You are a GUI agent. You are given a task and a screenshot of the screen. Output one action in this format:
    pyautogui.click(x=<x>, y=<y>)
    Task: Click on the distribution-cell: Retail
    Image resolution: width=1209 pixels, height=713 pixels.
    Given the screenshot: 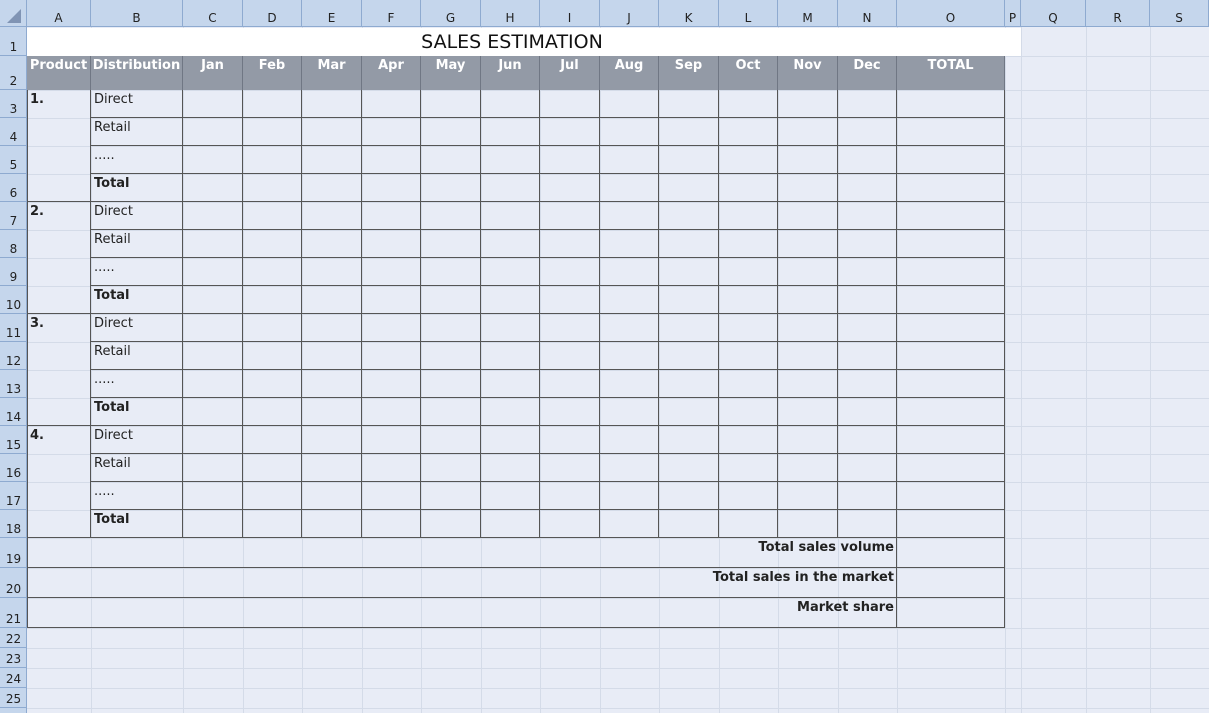 What is the action you would take?
    pyautogui.click(x=137, y=244)
    